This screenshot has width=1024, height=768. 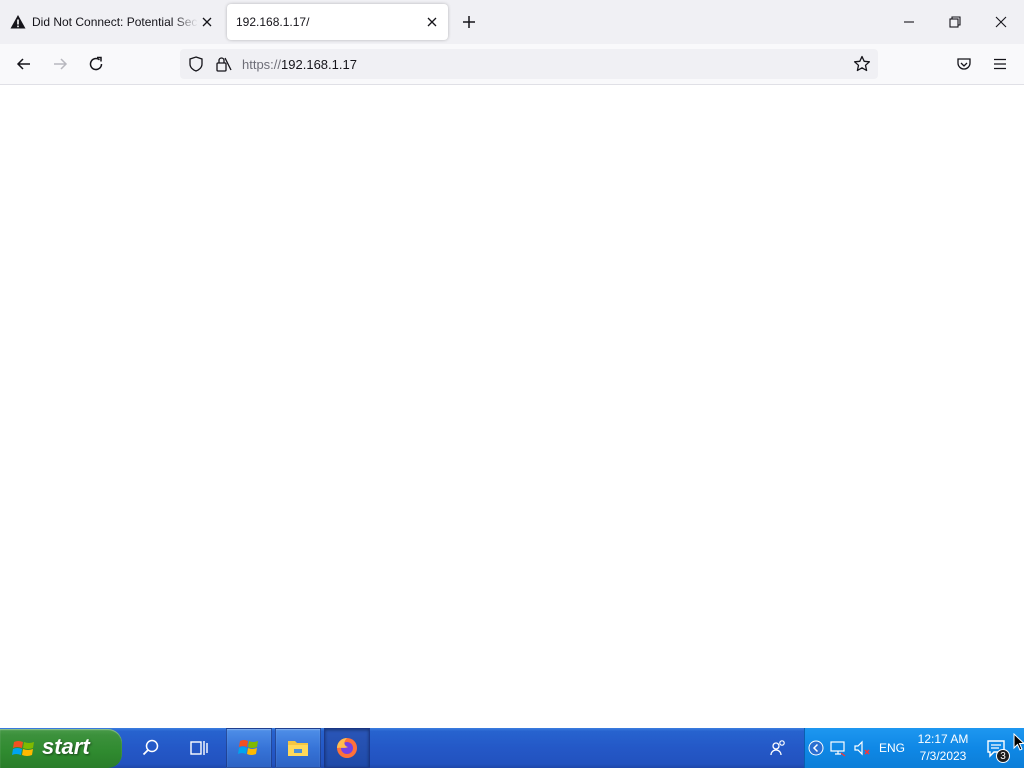 What do you see at coordinates (778, 748) in the screenshot?
I see `people-icon` at bounding box center [778, 748].